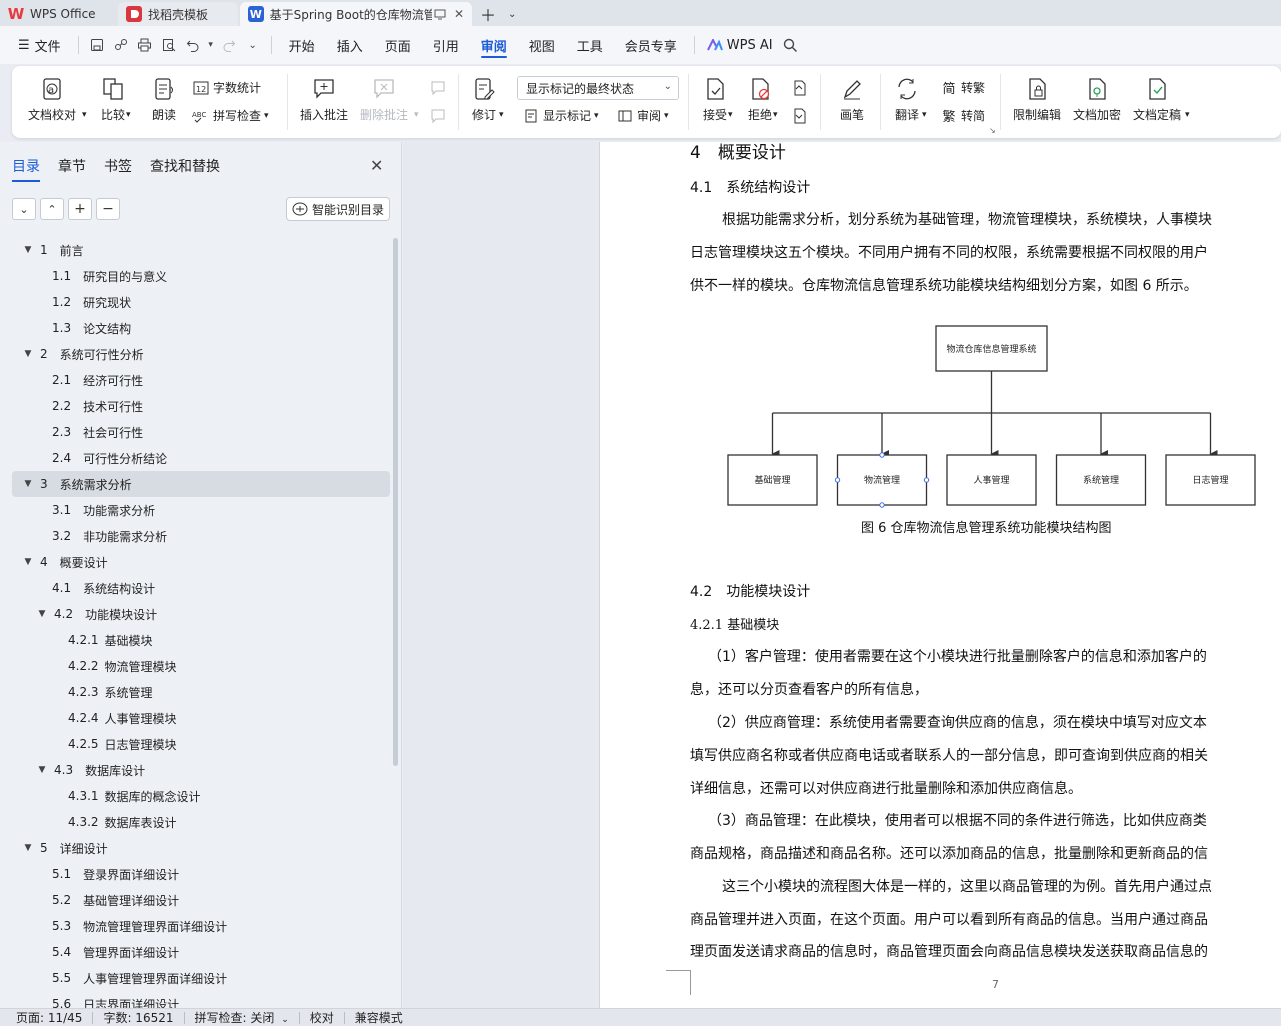 This screenshot has width=1281, height=1026. Describe the element at coordinates (108, 209) in the screenshot. I see `remove-heading-button: −` at that location.